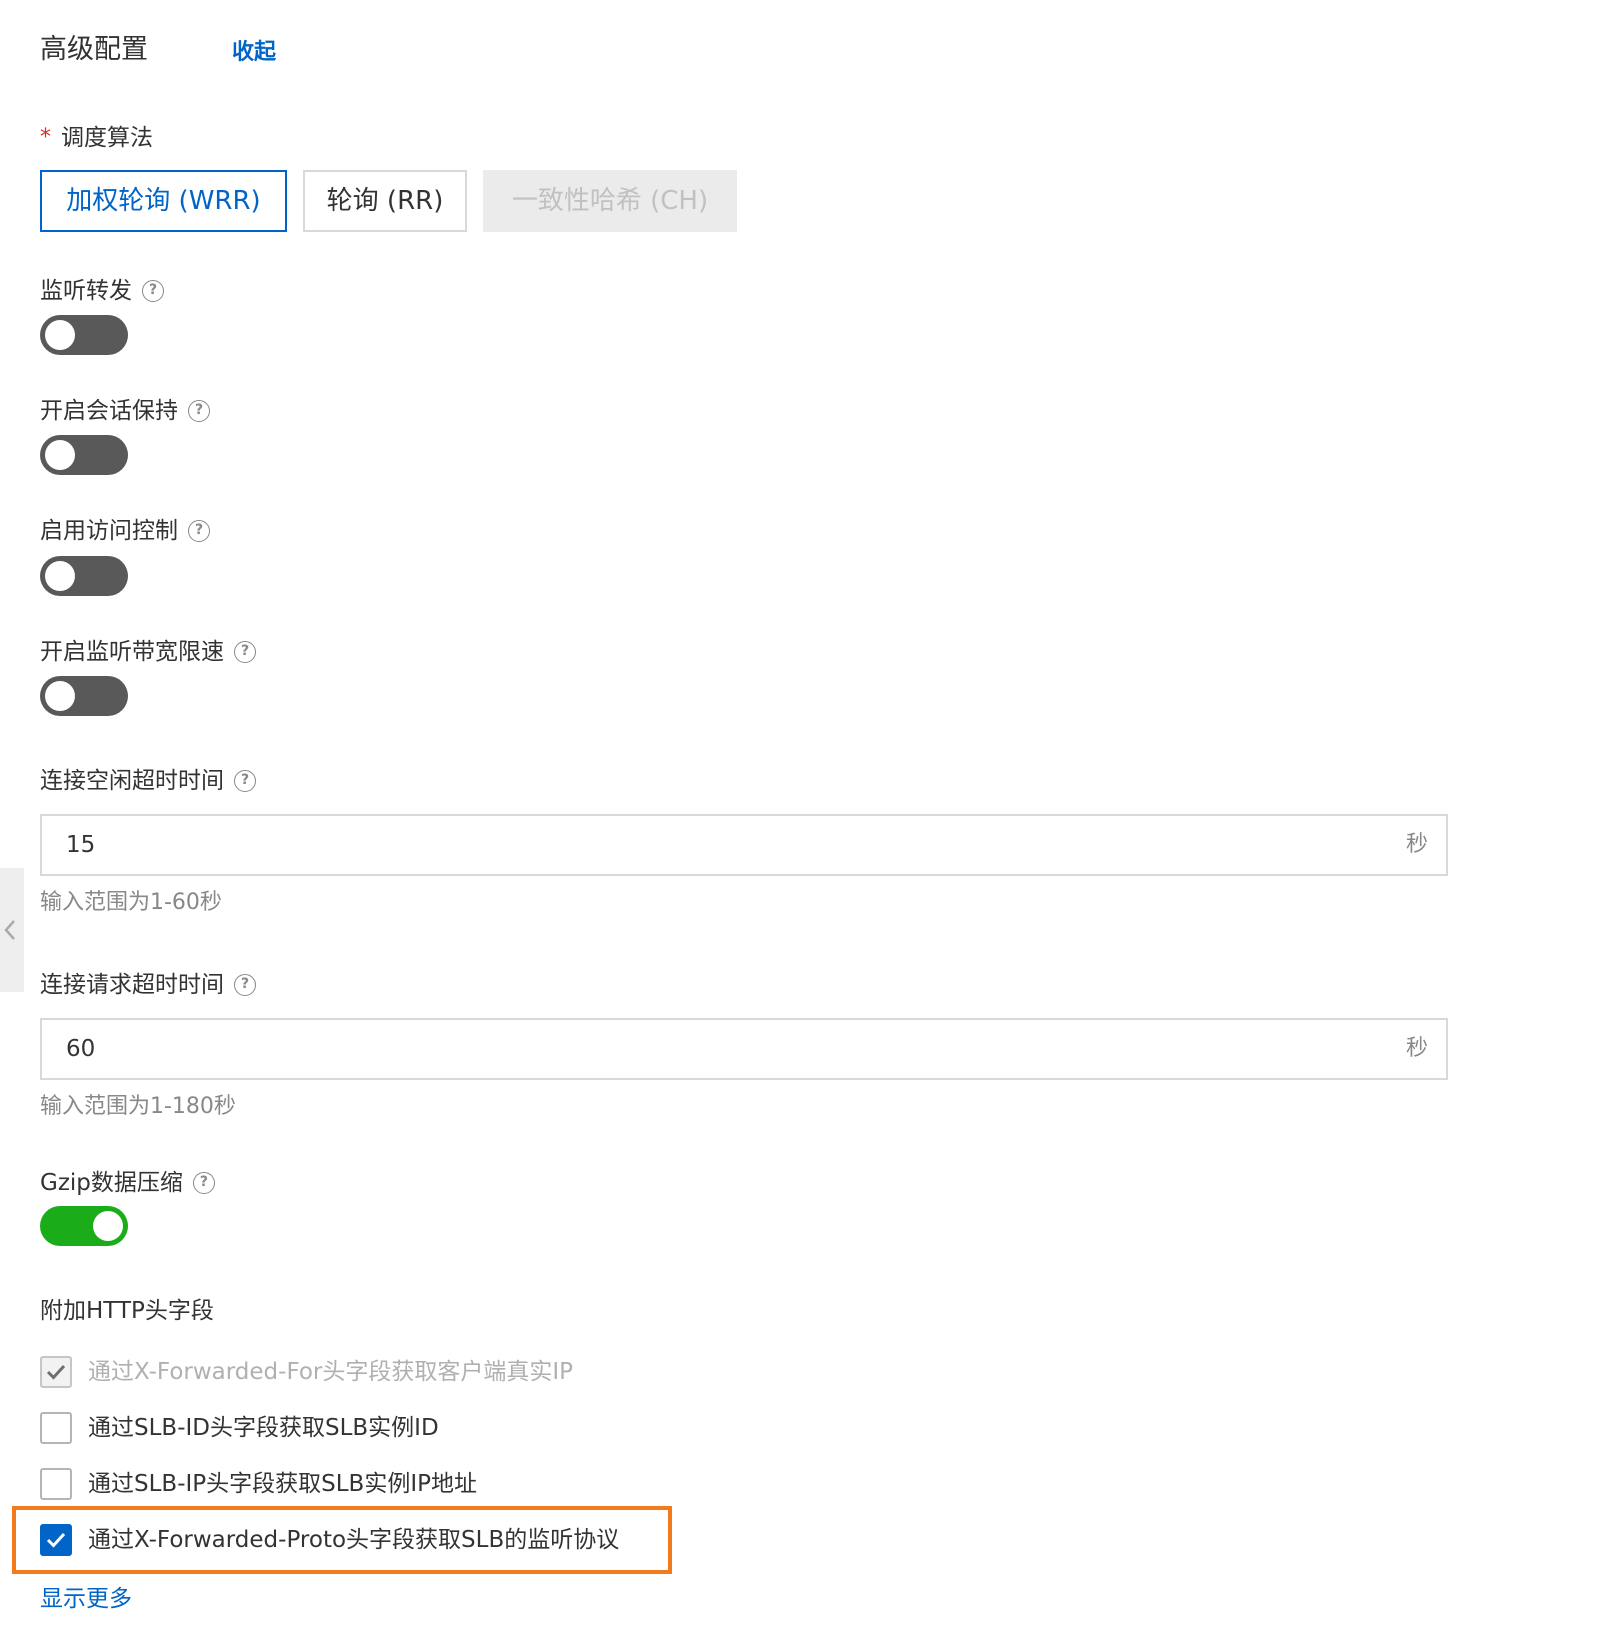 The image size is (1612, 1652). Describe the element at coordinates (138, 1106) in the screenshot. I see `request-timeout-hint: 输入范围为1-180秒` at that location.